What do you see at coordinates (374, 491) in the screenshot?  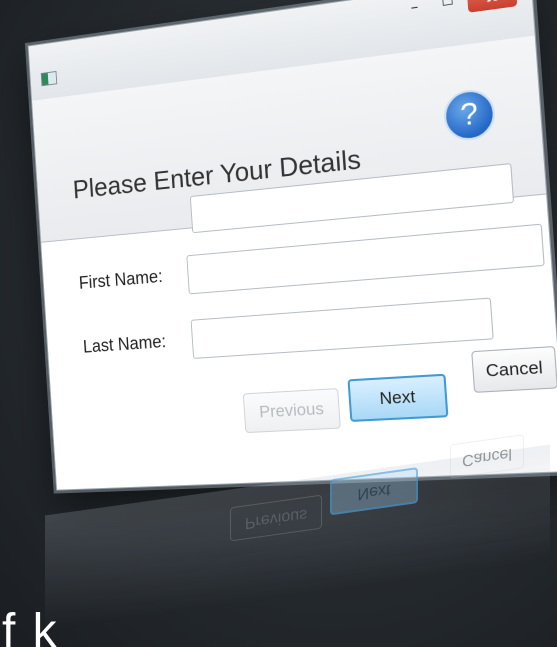 I see `next-button-reflection: Next` at bounding box center [374, 491].